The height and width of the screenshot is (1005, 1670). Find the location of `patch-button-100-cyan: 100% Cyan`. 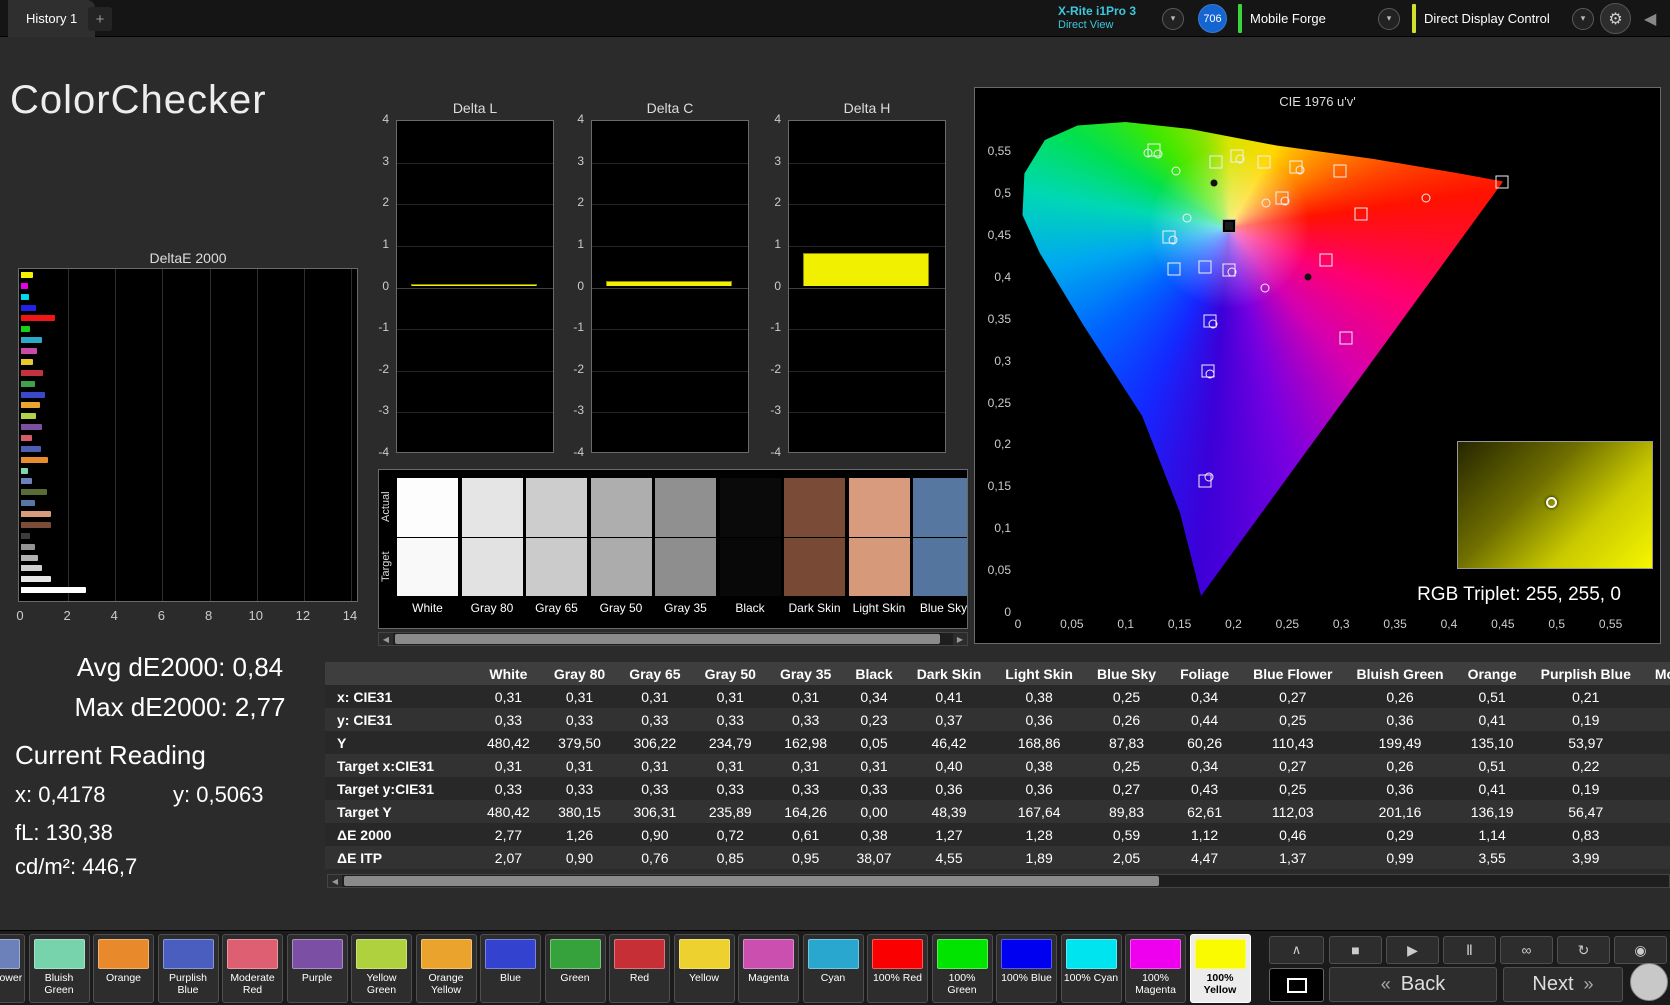

patch-button-100-cyan: 100% Cyan is located at coordinates (1091, 968).